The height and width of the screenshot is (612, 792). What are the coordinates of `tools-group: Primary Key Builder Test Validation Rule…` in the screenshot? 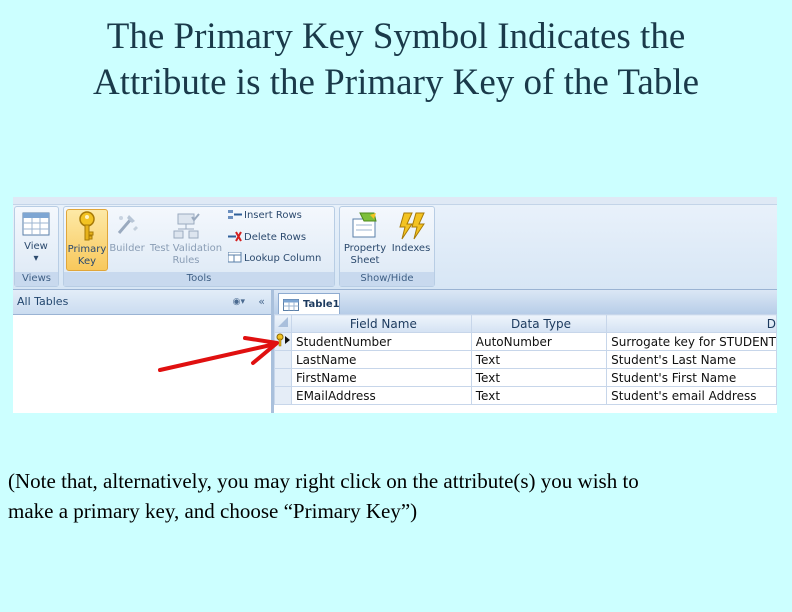 It's located at (199, 246).